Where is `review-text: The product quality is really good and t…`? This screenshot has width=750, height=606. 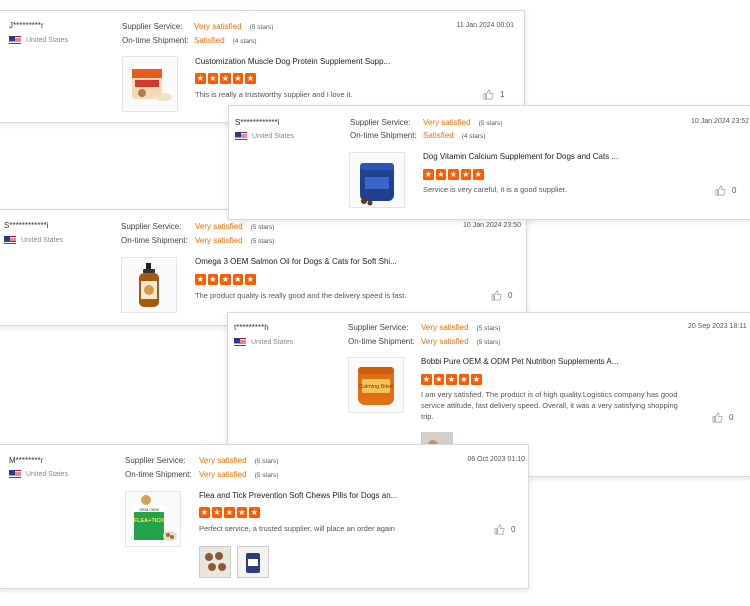
review-text: The product quality is really good and t… is located at coordinates (301, 295).